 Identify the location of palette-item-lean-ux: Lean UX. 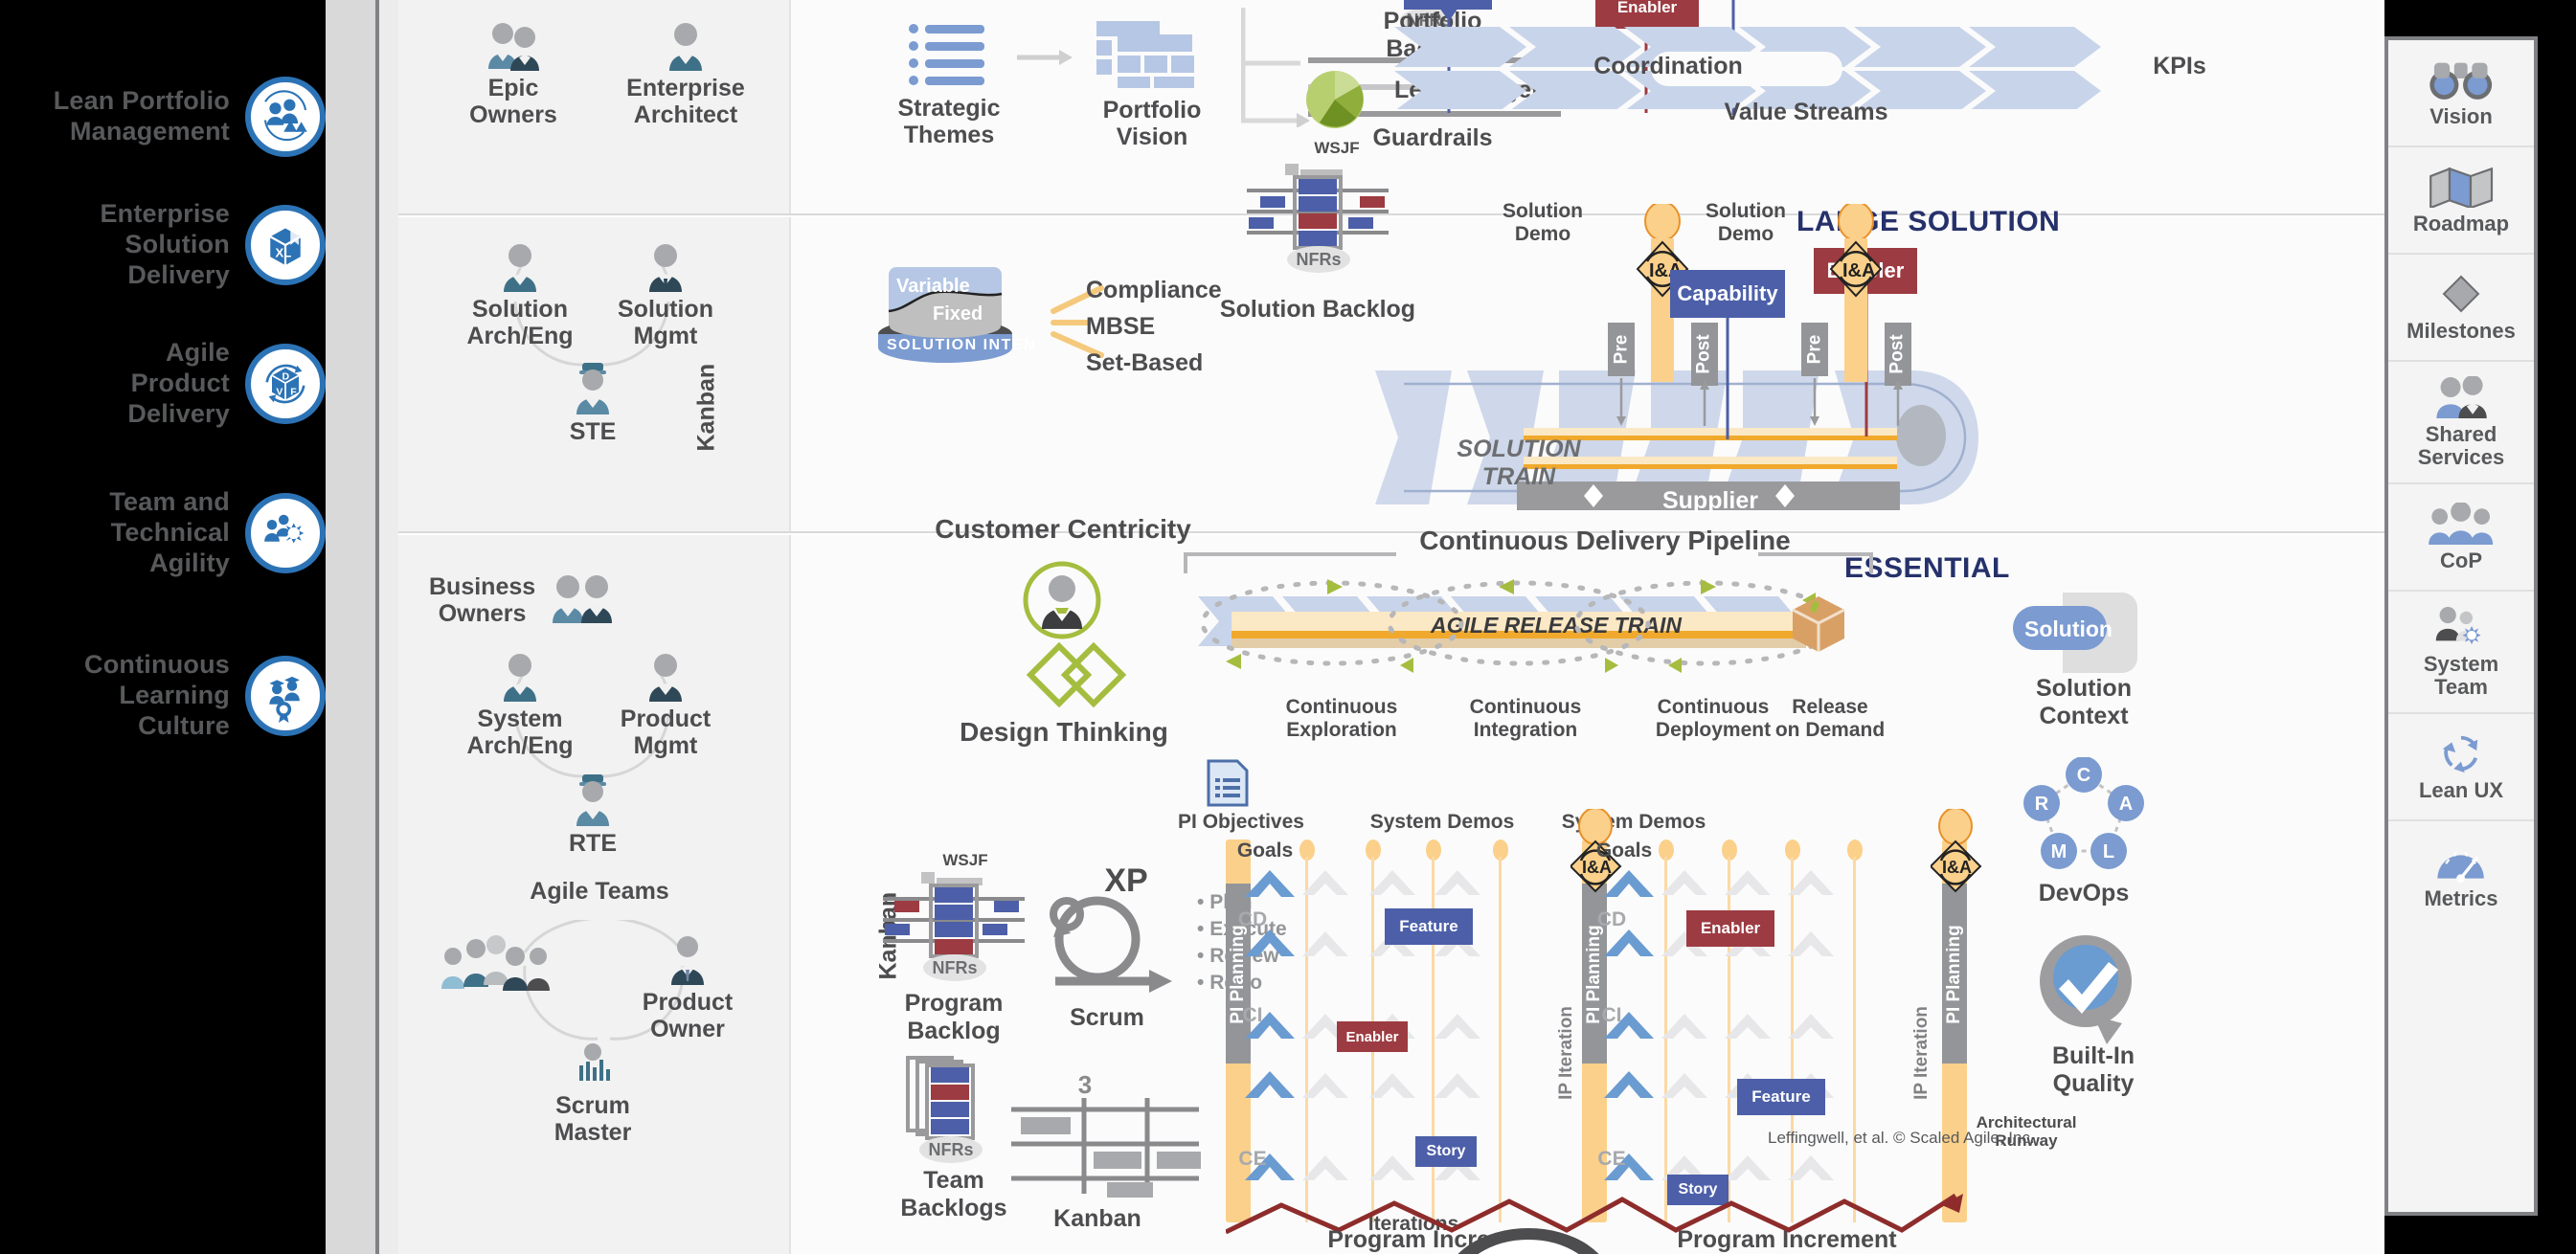
(2461, 767).